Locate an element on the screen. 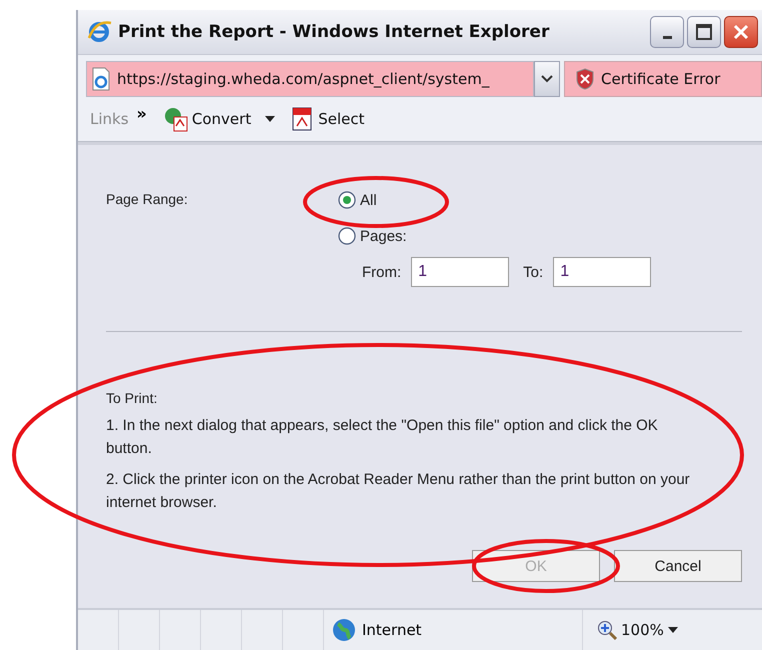 This screenshot has width=762, height=650. chevron-down-icon is located at coordinates (547, 79).